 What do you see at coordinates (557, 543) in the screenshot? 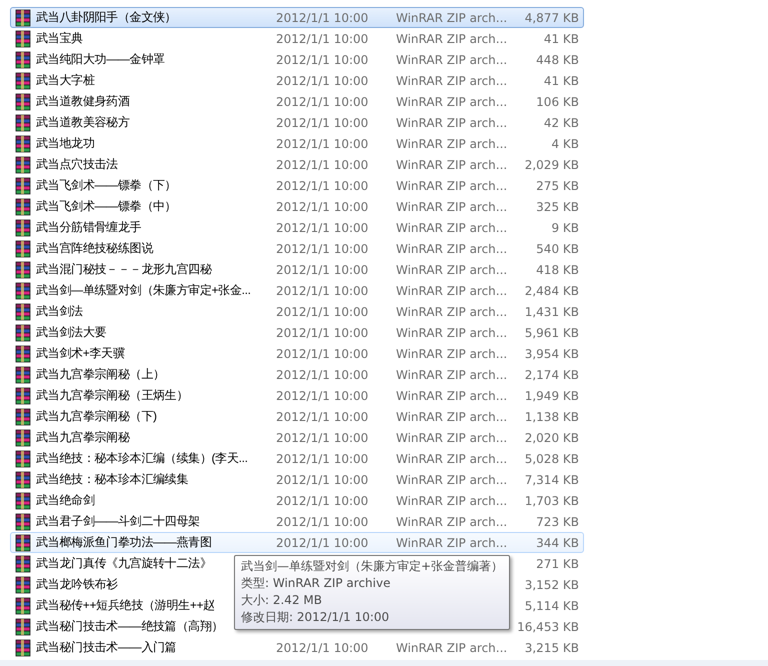
I see `file-size: 344 KB` at bounding box center [557, 543].